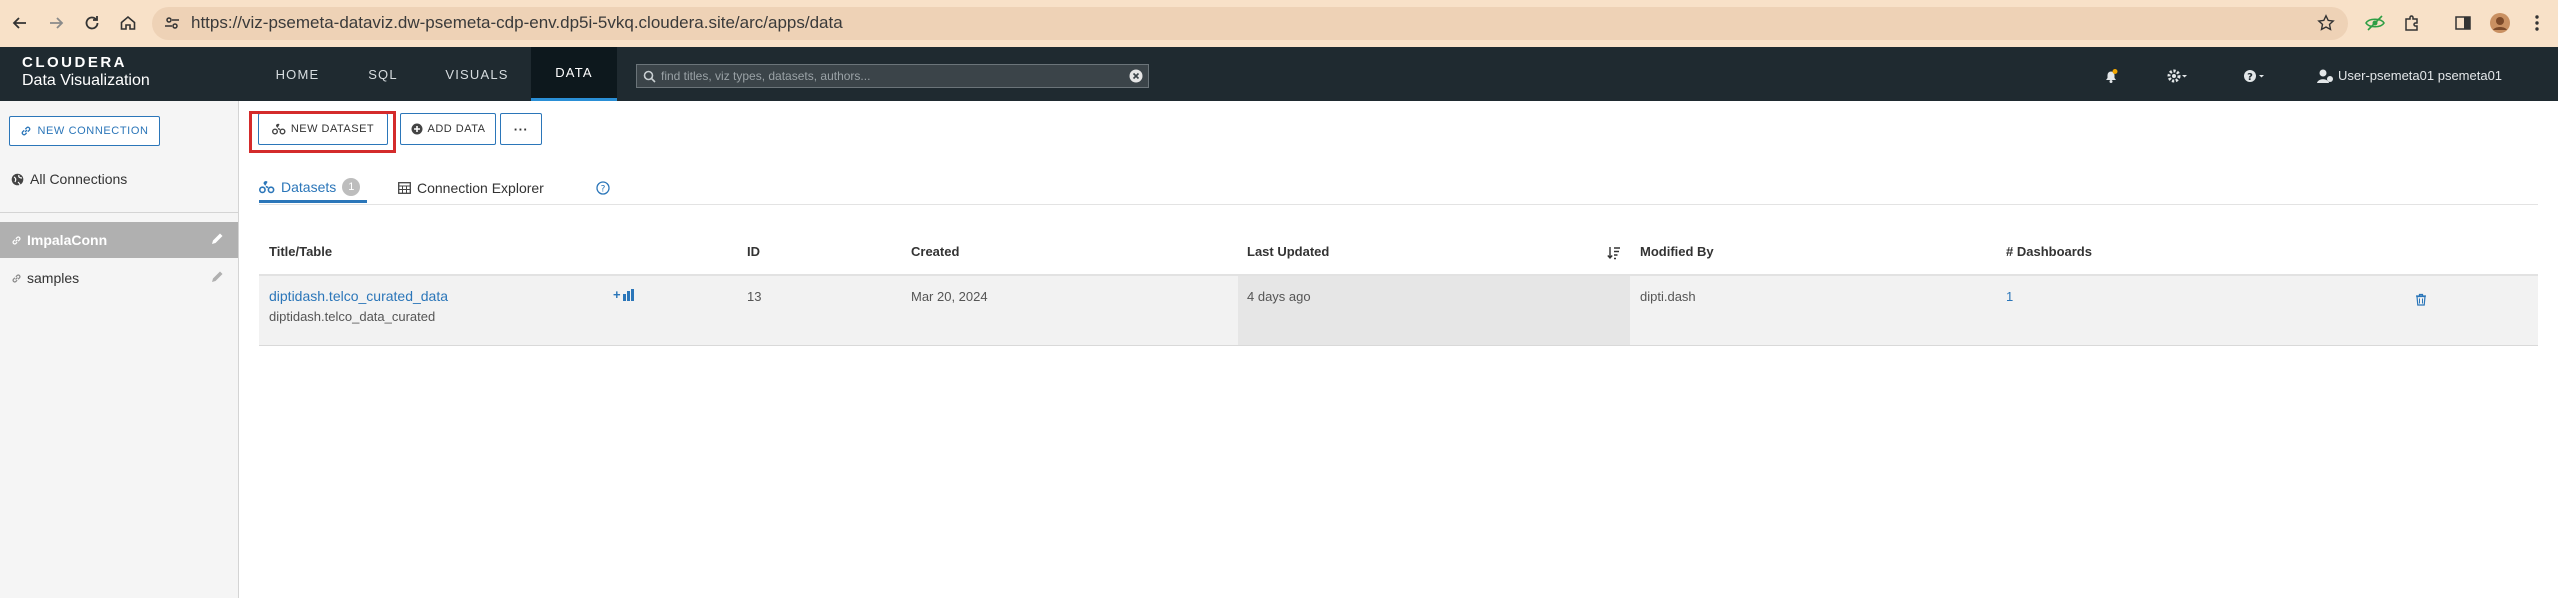 This screenshot has width=2558, height=598. I want to click on help-icon: ?, so click(2255, 76).